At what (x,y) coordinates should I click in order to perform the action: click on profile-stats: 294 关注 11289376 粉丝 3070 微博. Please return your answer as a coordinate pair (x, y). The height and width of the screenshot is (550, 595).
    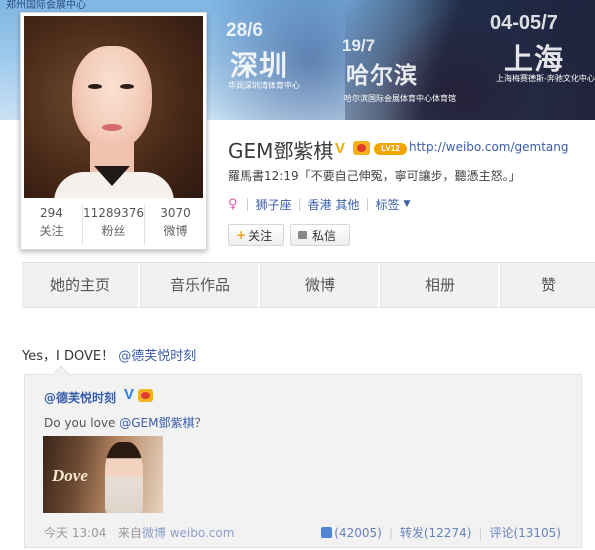
    Looking at the image, I should click on (113, 225).